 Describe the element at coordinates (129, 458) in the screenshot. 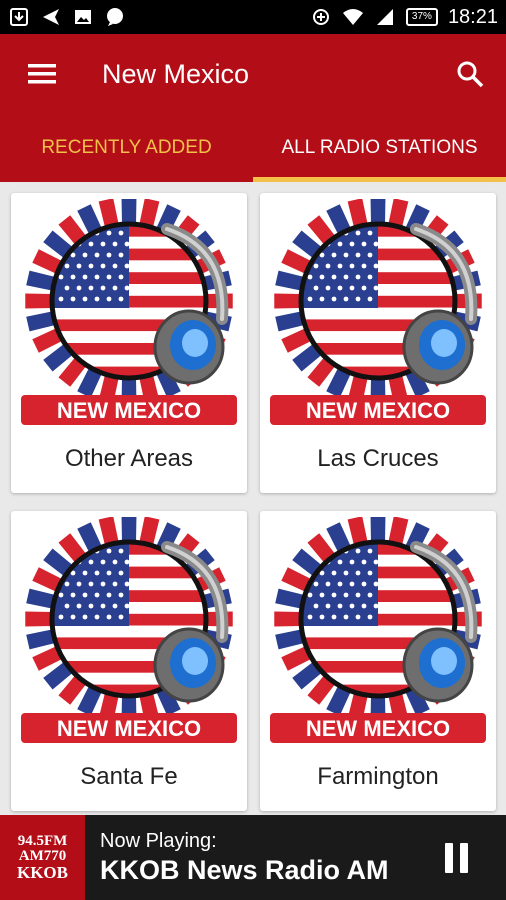

I see `station-name: Other Areas` at that location.